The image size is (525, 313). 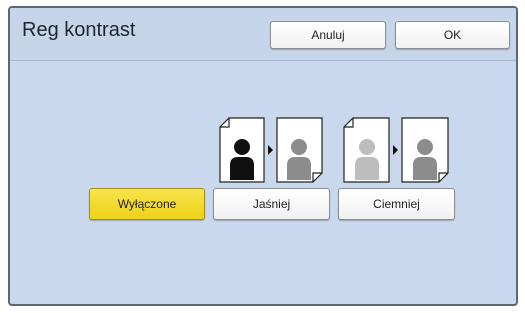 I want to click on cancel-button: Anuluj, so click(x=328, y=35).